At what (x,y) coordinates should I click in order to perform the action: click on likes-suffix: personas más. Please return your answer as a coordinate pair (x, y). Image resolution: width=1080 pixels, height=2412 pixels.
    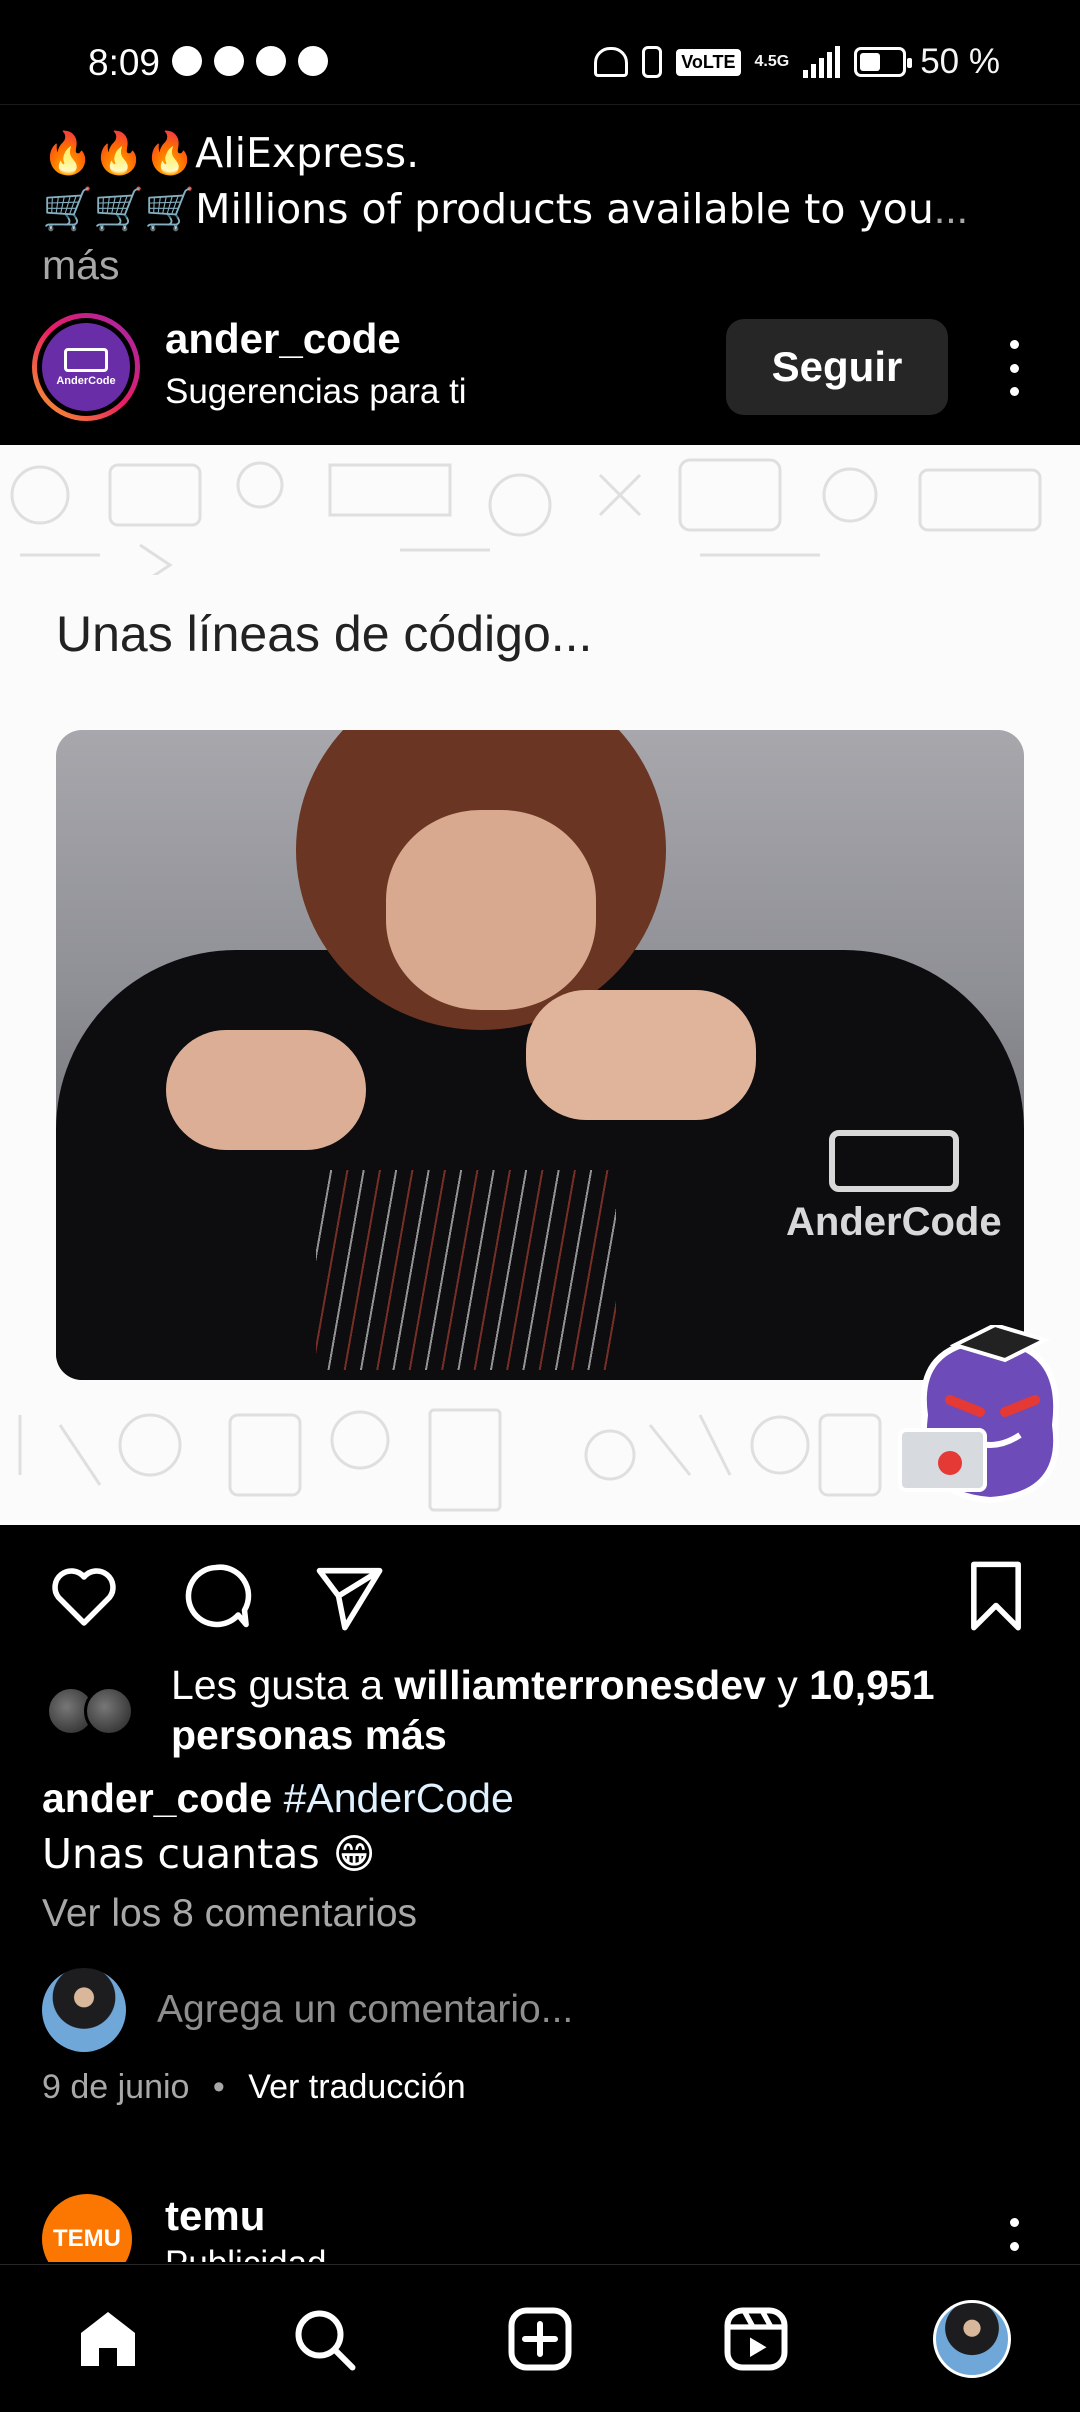
    Looking at the image, I should click on (309, 1735).